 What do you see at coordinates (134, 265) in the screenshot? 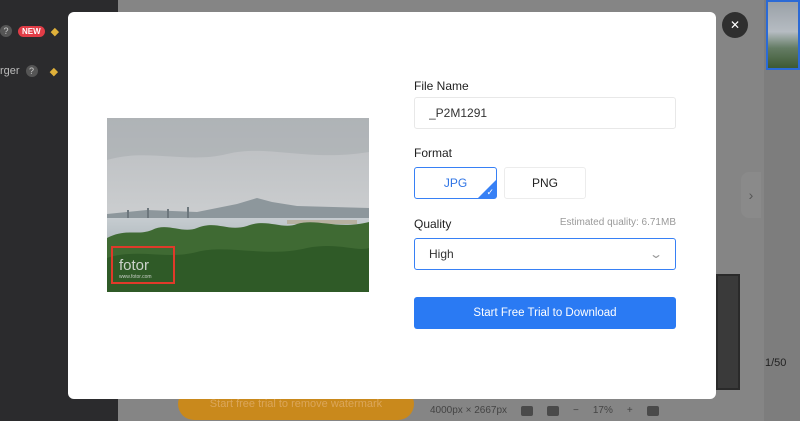
I see `preview-watermark-logo: fotor` at bounding box center [134, 265].